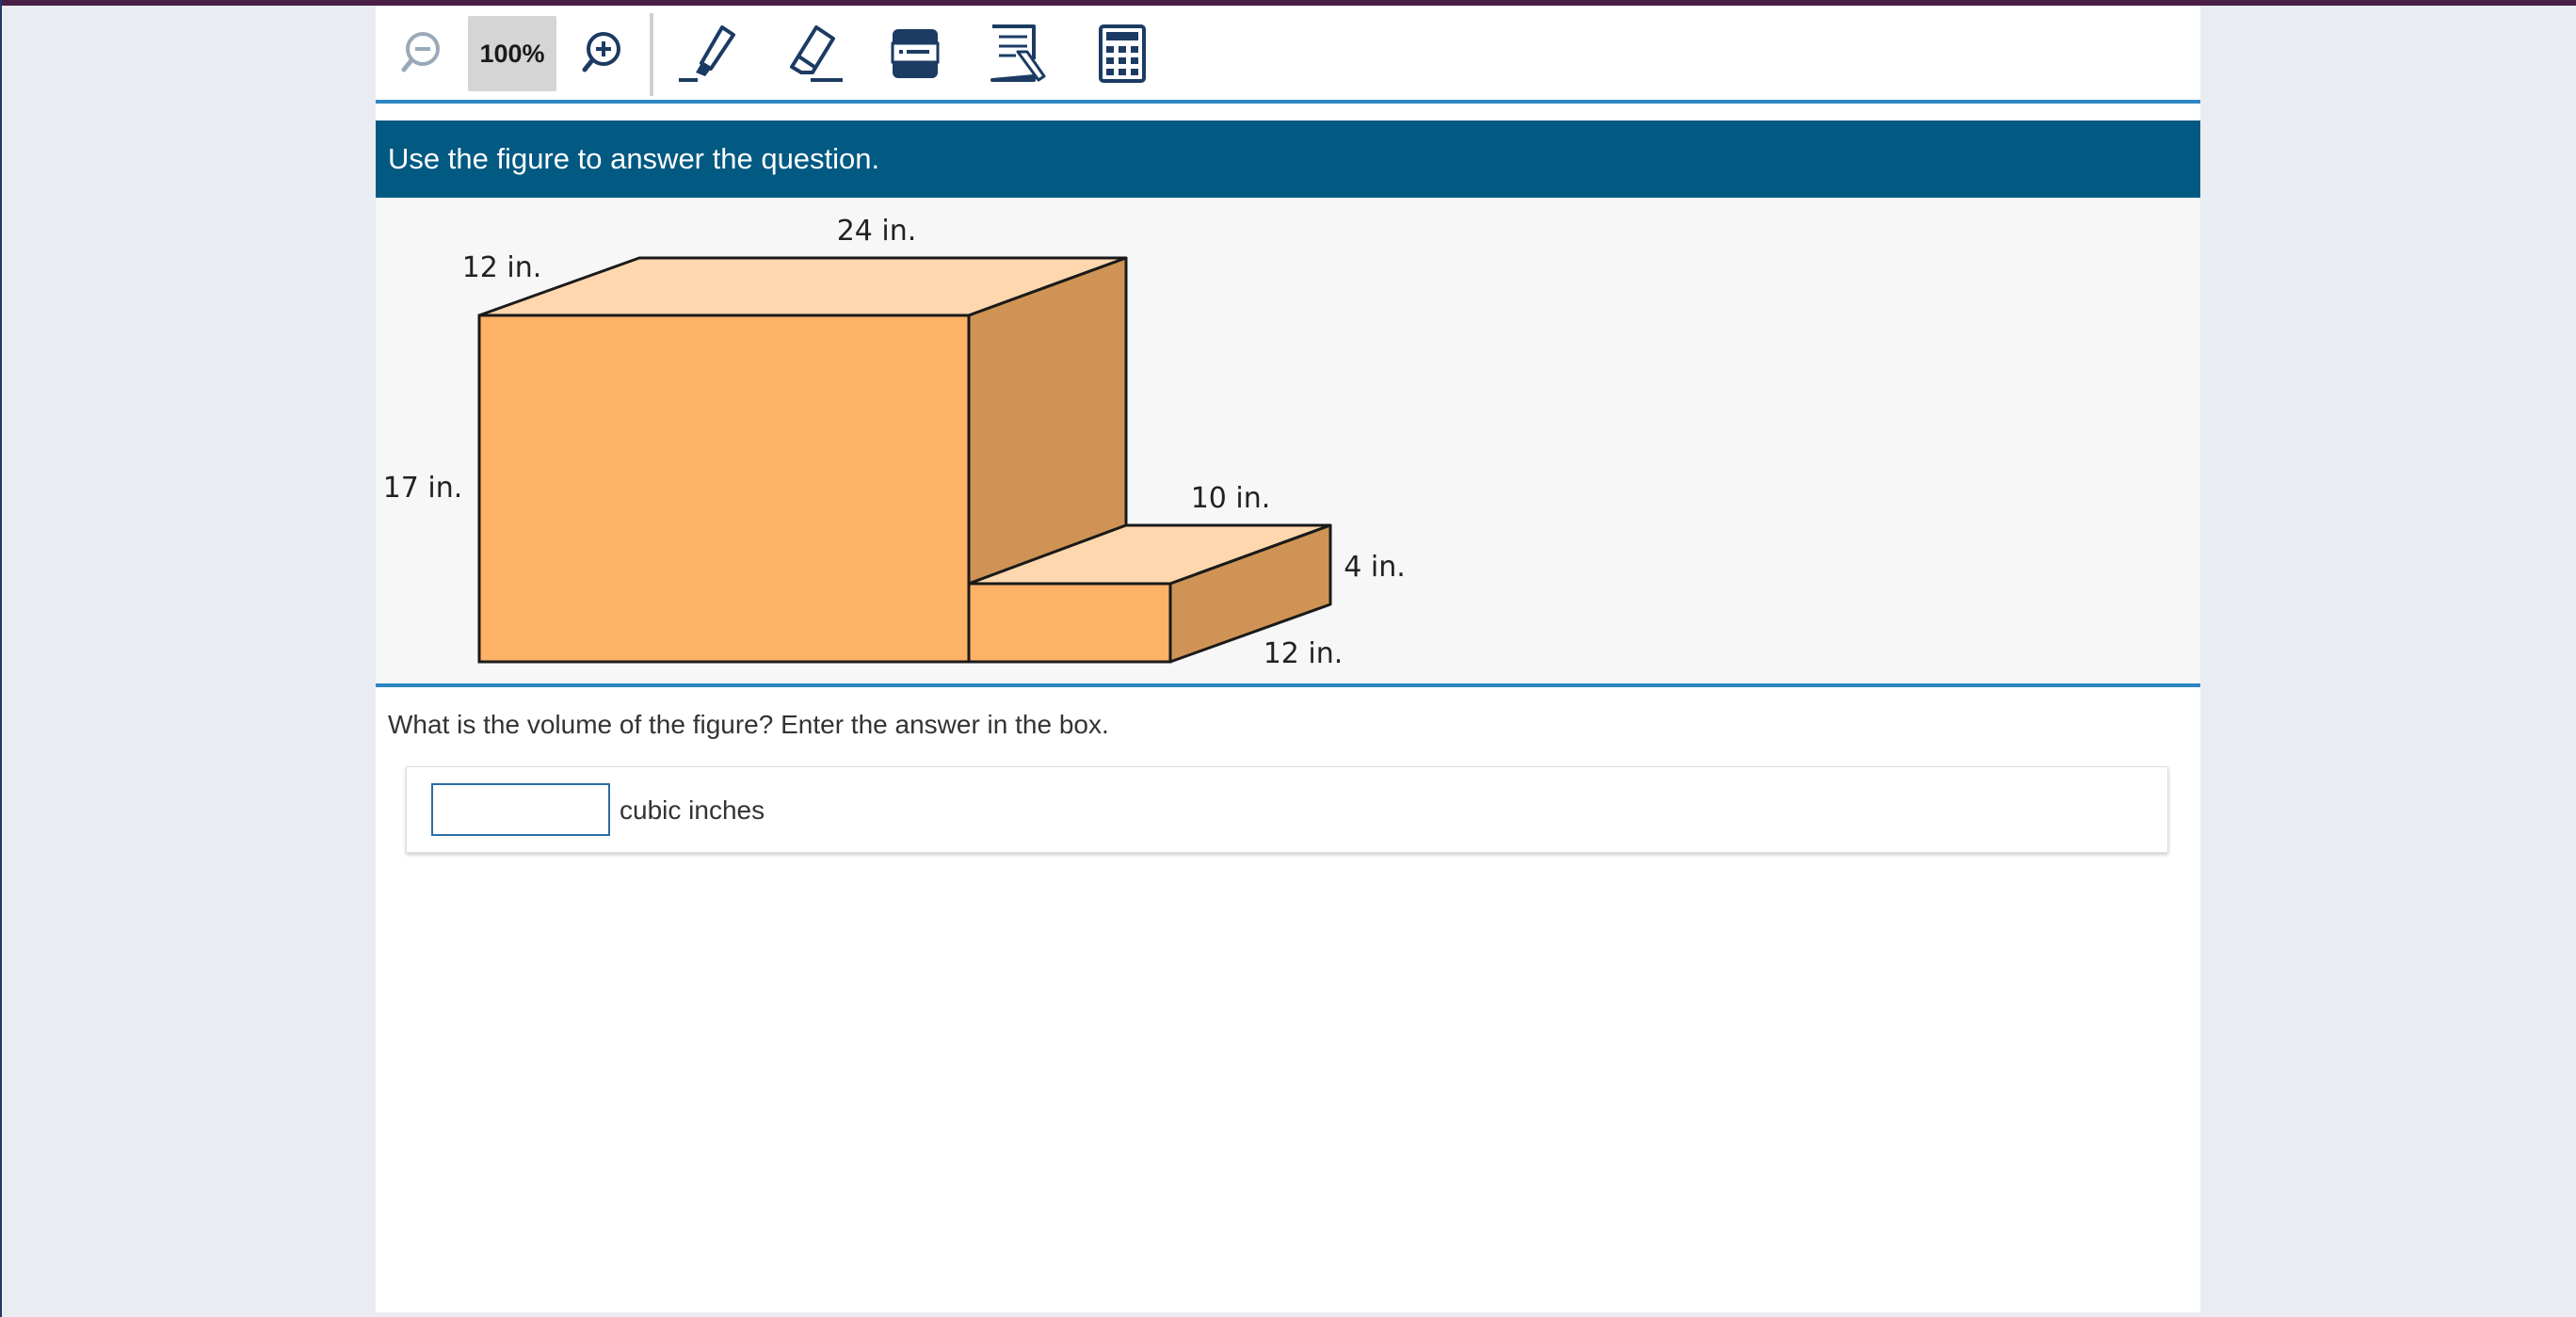 This screenshot has height=1317, width=2576. What do you see at coordinates (512, 53) in the screenshot?
I see `zoom-level-indicator: 100%` at bounding box center [512, 53].